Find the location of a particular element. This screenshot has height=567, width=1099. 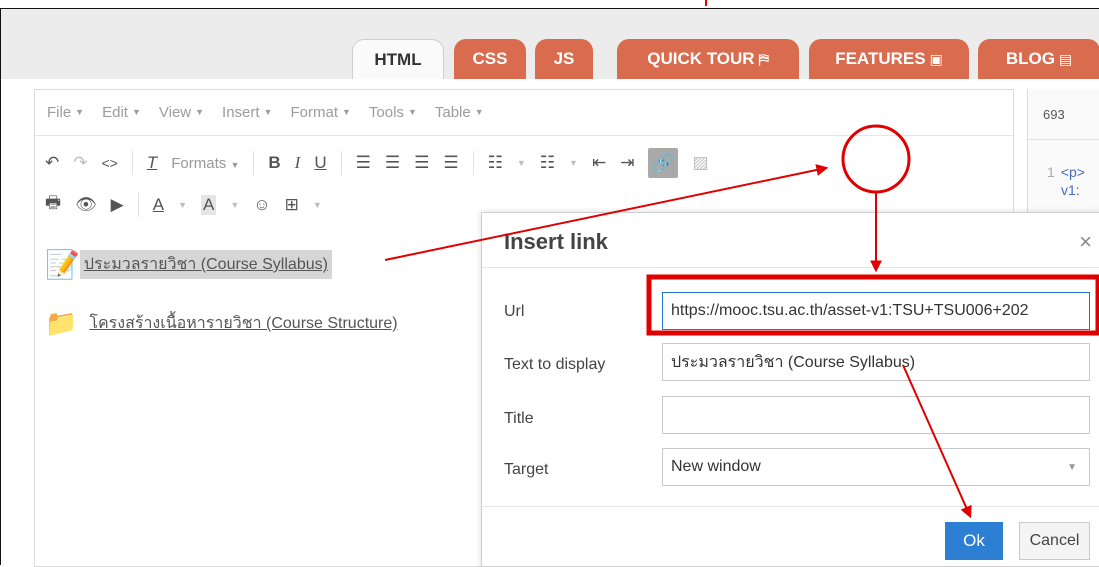

link-icon: 🔗 is located at coordinates (663, 162).